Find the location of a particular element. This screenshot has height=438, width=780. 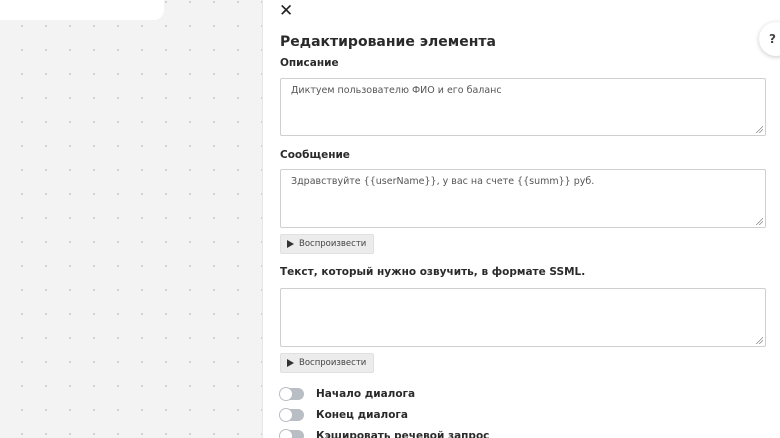

description-textarea: Диктуем пользователю ФИО и его баланс is located at coordinates (523, 107).